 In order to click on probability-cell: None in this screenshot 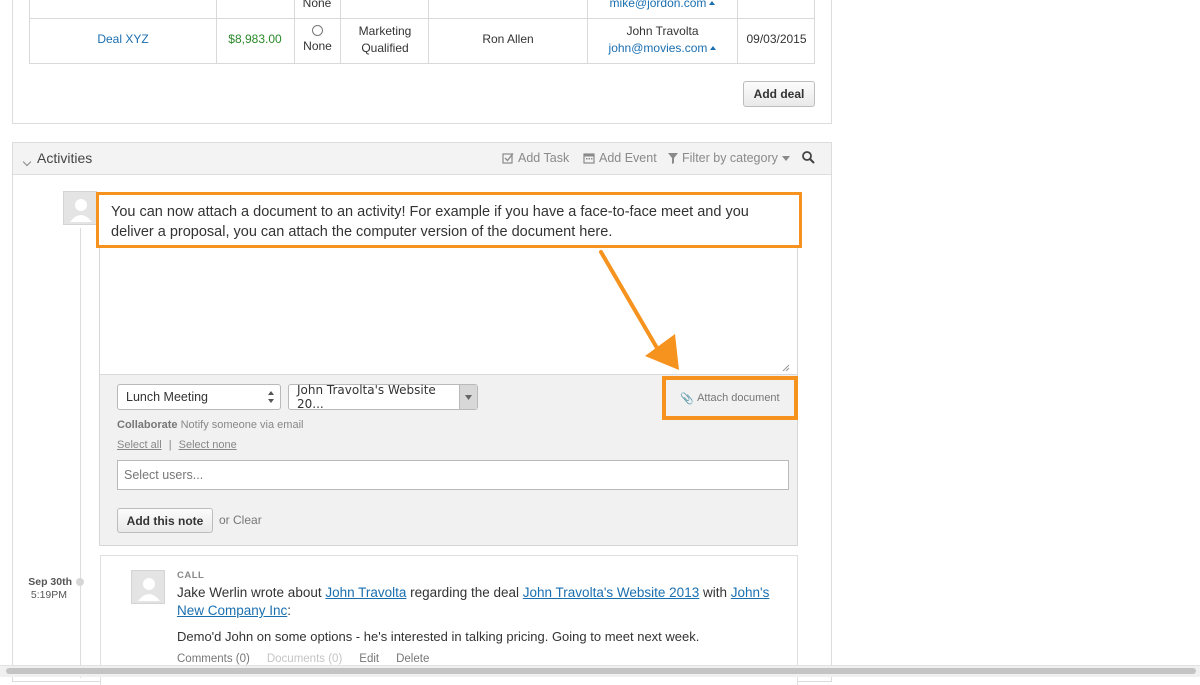, I will do `click(317, 39)`.